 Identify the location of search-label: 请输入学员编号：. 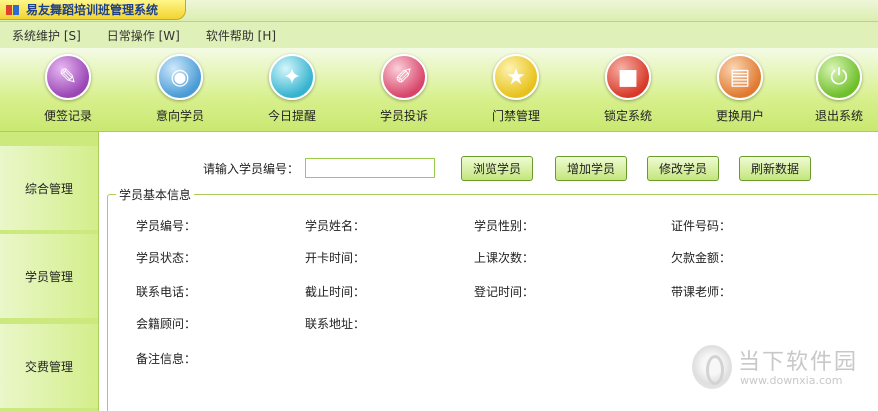
(251, 169).